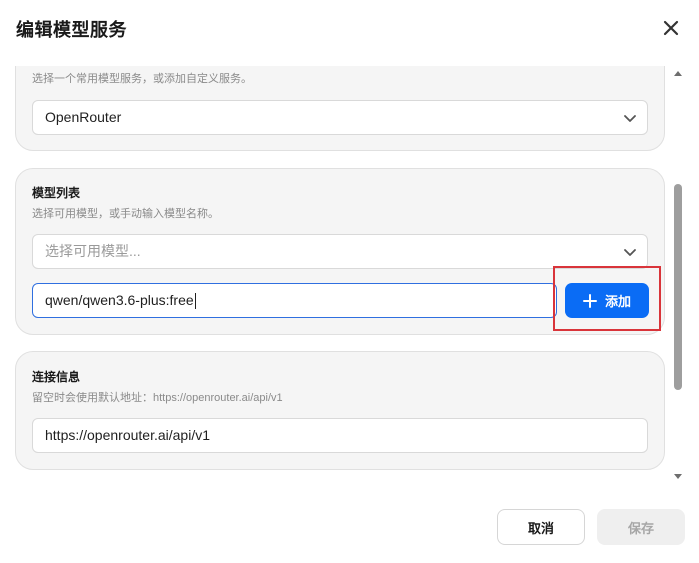 This screenshot has width=699, height=563. Describe the element at coordinates (119, 300) in the screenshot. I see `model-name-input-value: qwen/qwen3.6-plus:free` at that location.